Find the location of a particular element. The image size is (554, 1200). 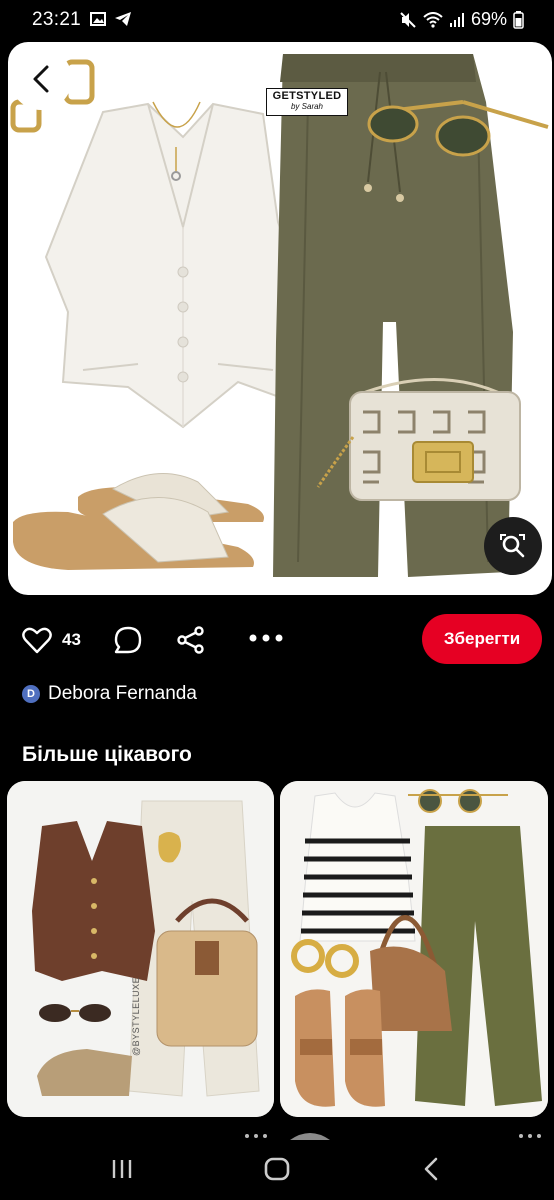

home-icon is located at coordinates (277, 1169).